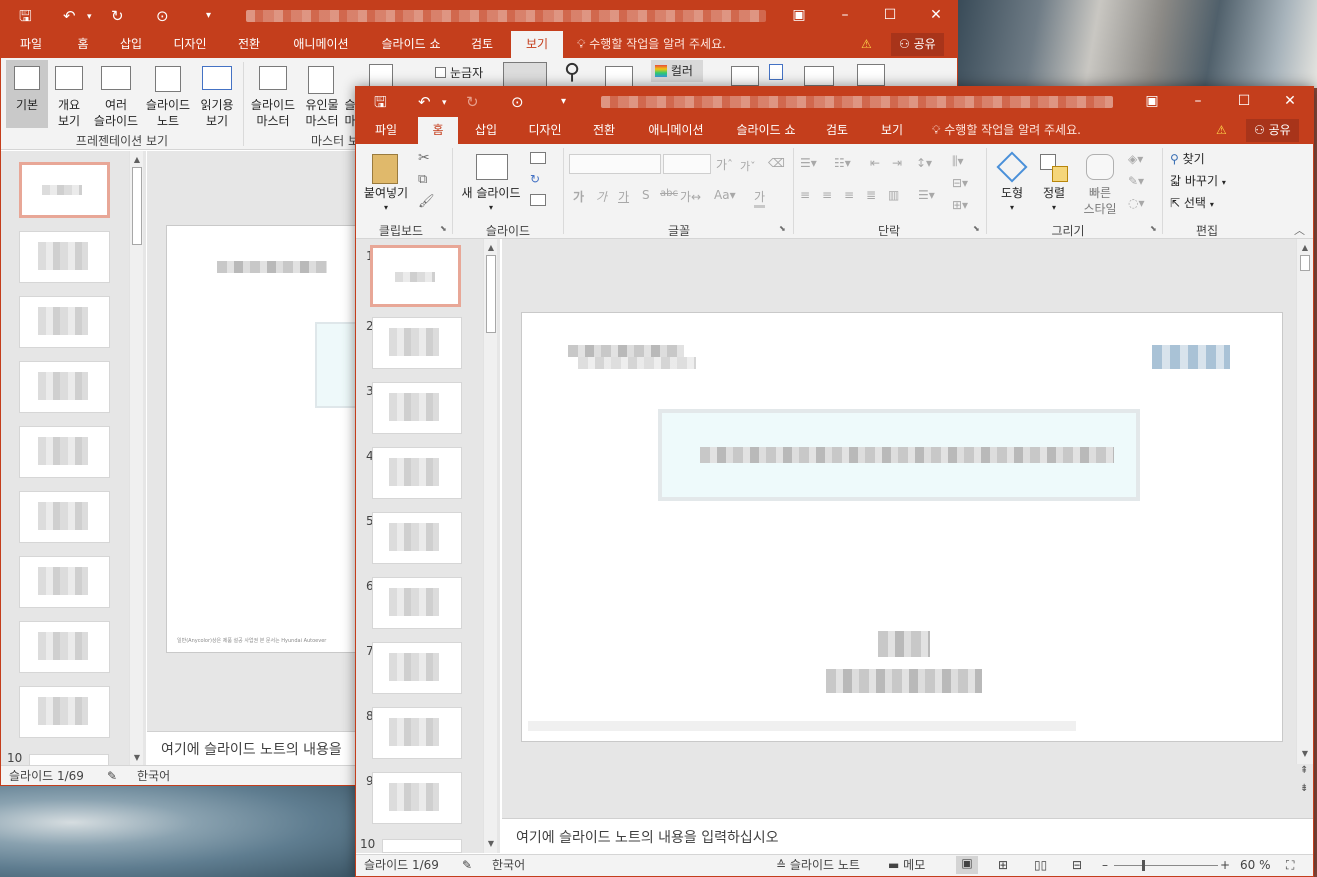  What do you see at coordinates (1143, 865) in the screenshot?
I see `zoom-slider-thumb` at bounding box center [1143, 865].